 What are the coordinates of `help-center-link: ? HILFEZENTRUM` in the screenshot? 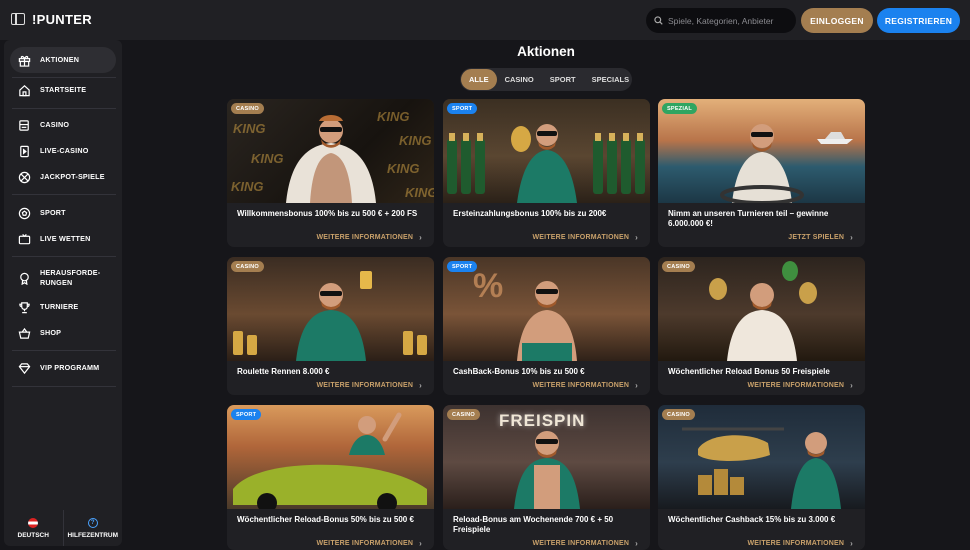 It's located at (92, 528).